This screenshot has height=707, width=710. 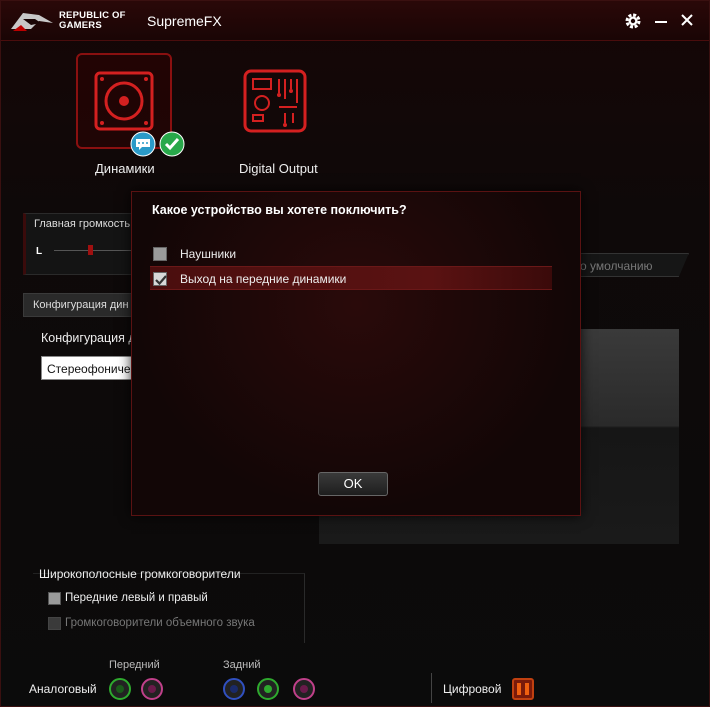 What do you see at coordinates (140, 574) in the screenshot?
I see `wideband-title: Широкополосные громкоговорители` at bounding box center [140, 574].